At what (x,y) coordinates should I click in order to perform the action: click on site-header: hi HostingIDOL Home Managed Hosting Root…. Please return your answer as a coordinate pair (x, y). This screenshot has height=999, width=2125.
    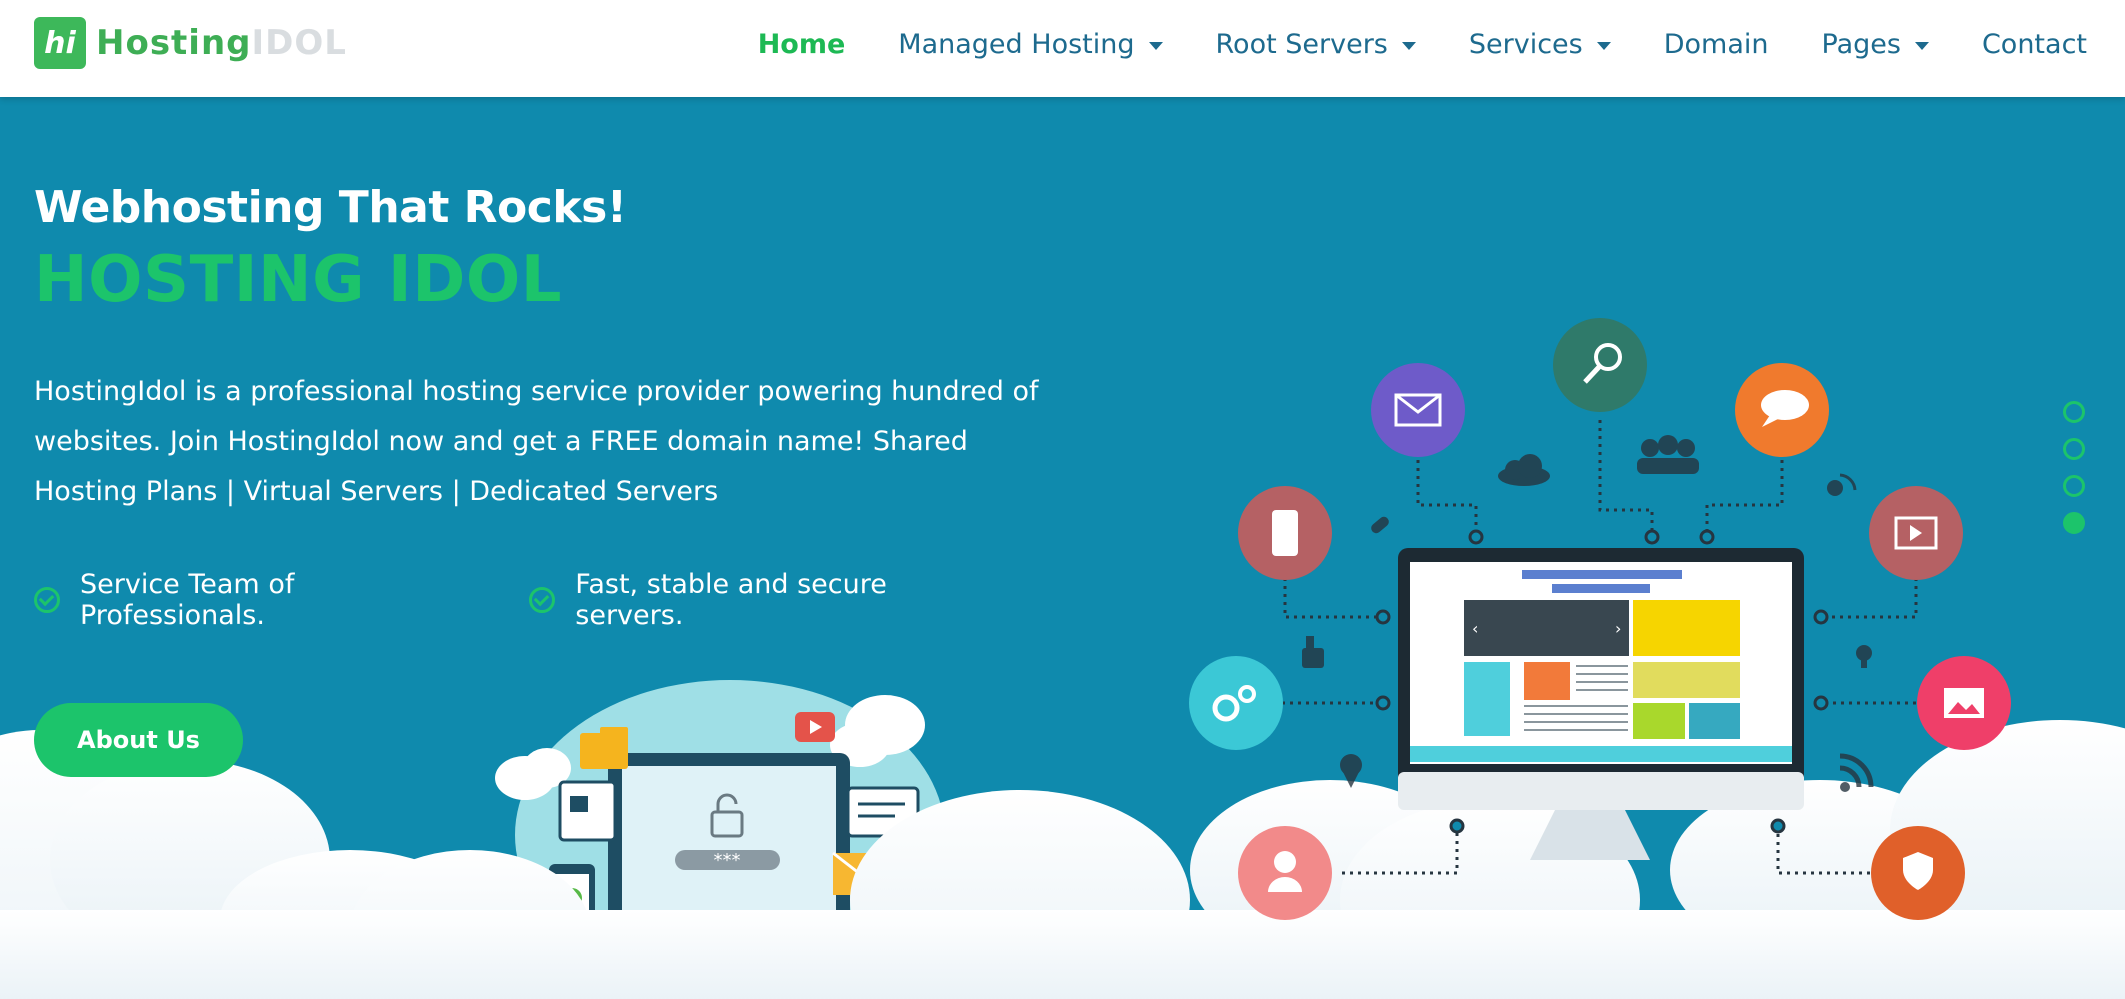
    Looking at the image, I should click on (1062, 48).